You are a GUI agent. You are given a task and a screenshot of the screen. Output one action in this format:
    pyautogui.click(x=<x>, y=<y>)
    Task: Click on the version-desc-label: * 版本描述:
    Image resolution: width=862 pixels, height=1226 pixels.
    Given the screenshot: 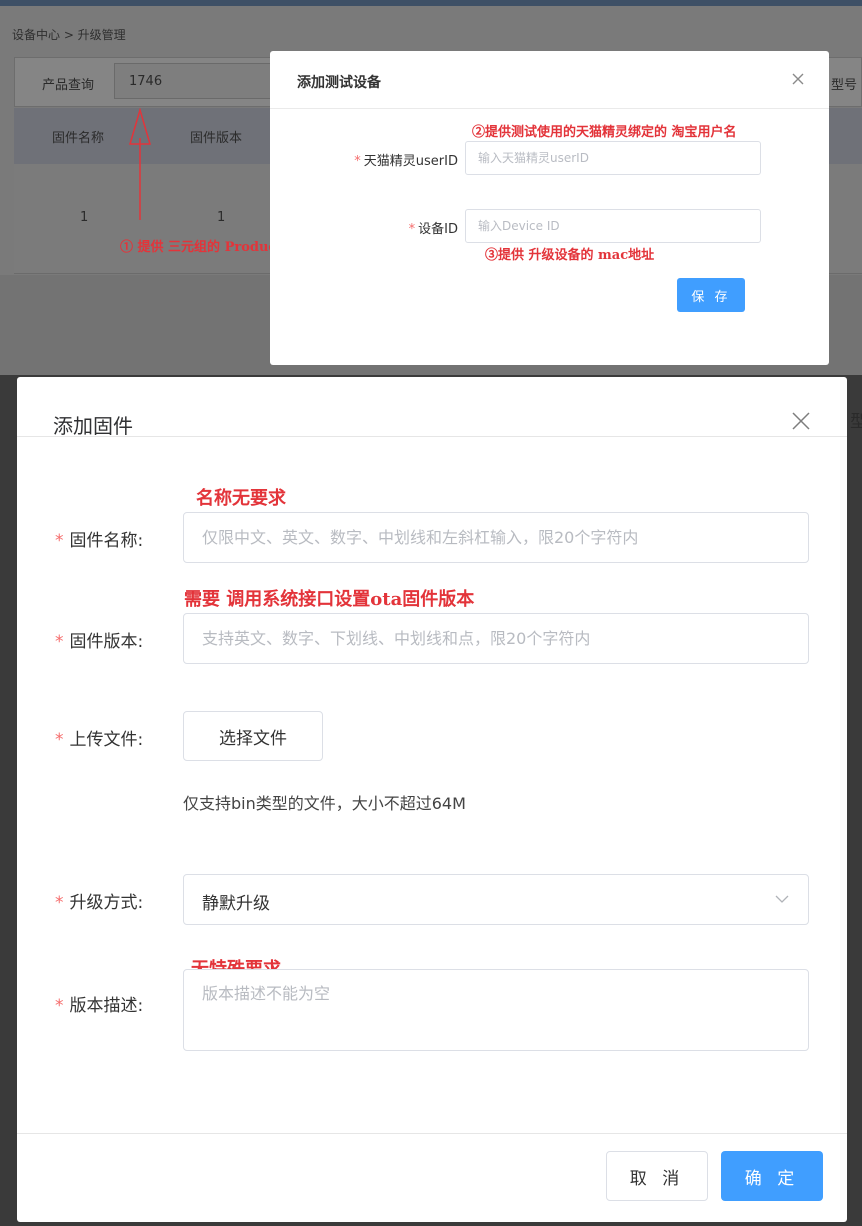 What is the action you would take?
    pyautogui.click(x=99, y=1006)
    